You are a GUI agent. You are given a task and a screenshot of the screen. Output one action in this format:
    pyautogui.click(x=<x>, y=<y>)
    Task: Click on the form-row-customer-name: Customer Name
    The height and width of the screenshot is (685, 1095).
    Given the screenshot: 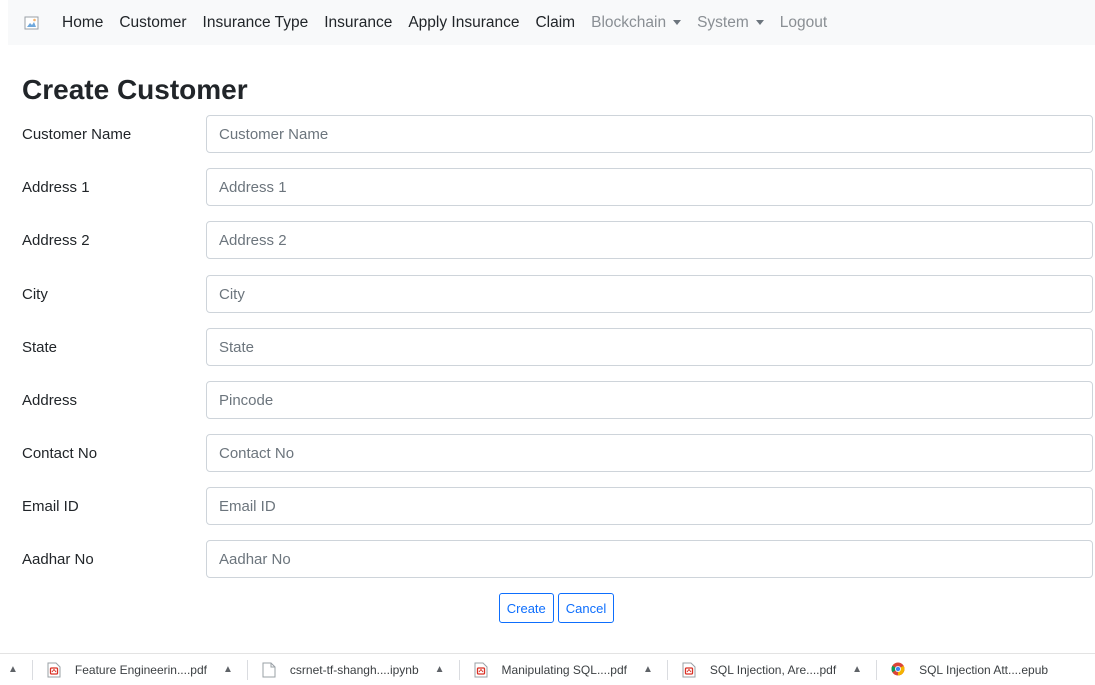 What is the action you would take?
    pyautogui.click(x=557, y=134)
    